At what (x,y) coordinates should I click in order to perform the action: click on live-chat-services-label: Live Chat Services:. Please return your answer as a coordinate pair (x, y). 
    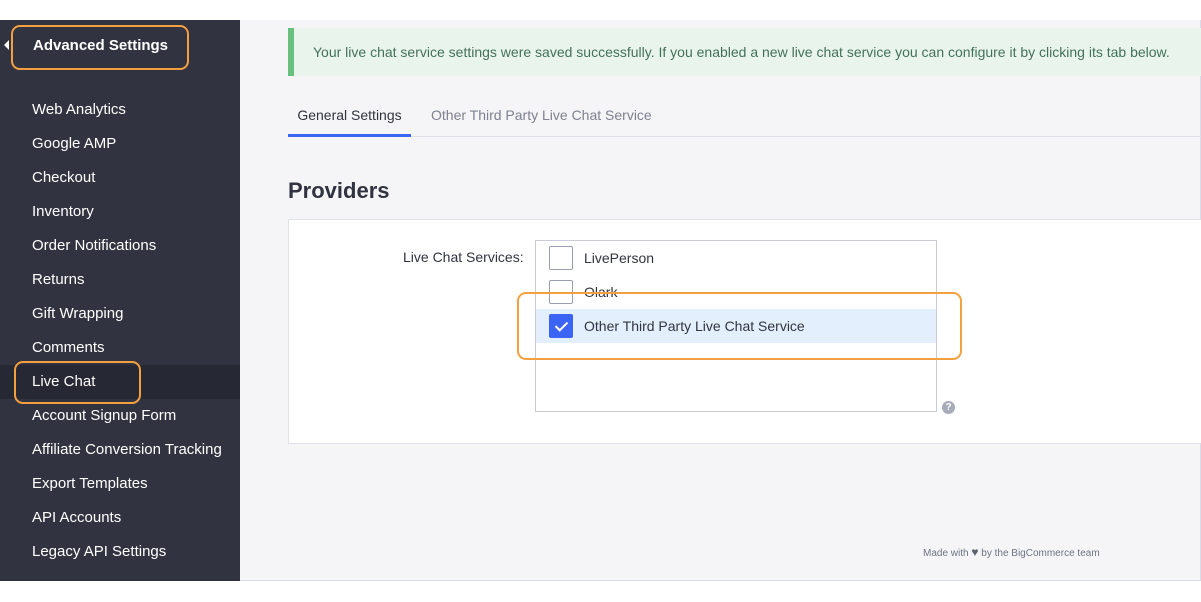
    Looking at the image, I should click on (463, 257).